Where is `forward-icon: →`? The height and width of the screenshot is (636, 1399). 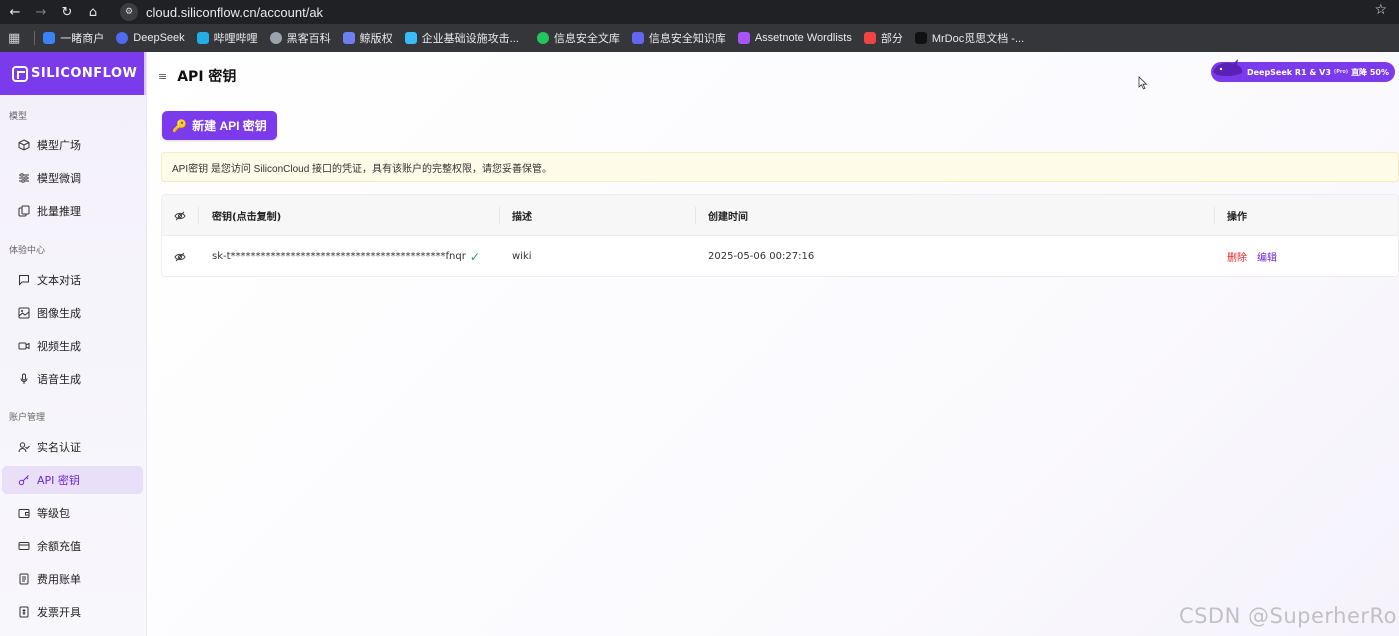
forward-icon: → is located at coordinates (41, 12).